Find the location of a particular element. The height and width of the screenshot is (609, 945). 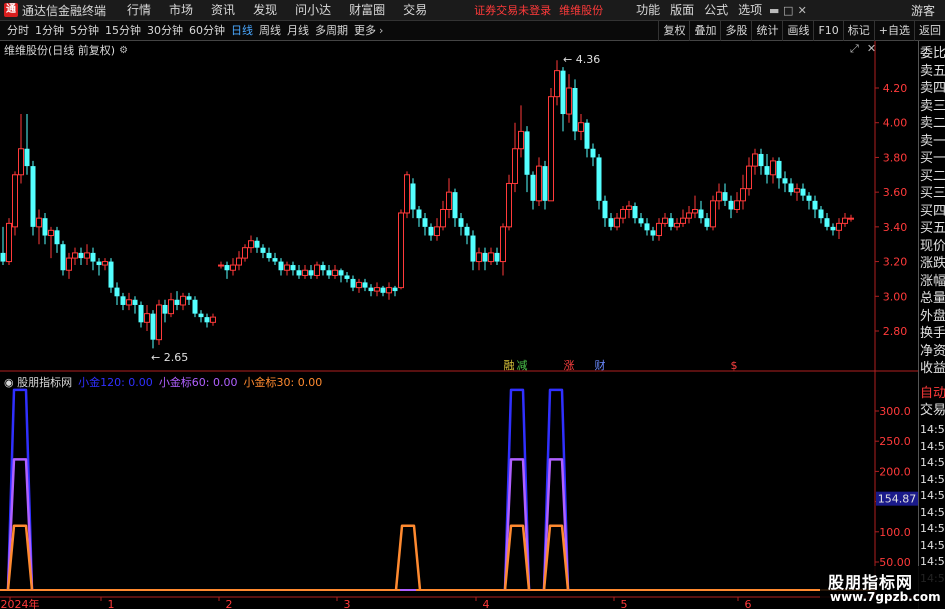

watermark: 股朋指标网 www.7gpzb.com is located at coordinates (882, 587).